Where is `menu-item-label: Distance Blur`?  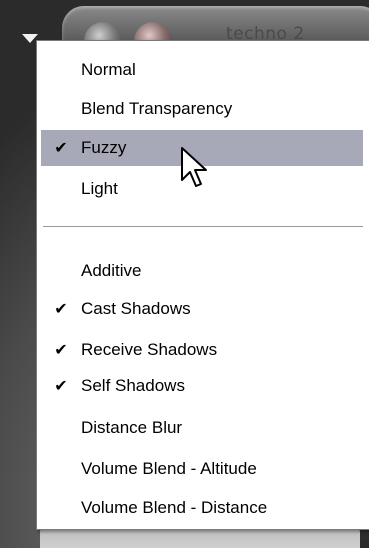 menu-item-label: Distance Blur is located at coordinates (132, 427).